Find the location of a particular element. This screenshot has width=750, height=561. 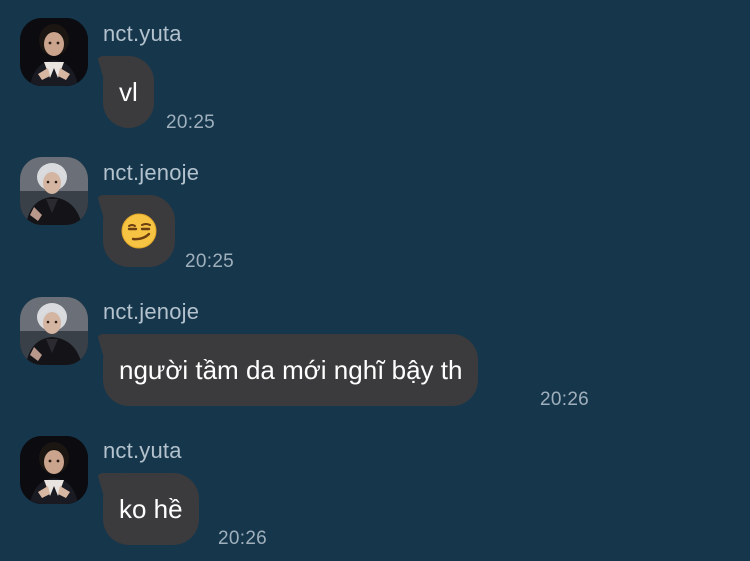

message-bubble: người tầm da mới nghĩ bậy th is located at coordinates (291, 370).